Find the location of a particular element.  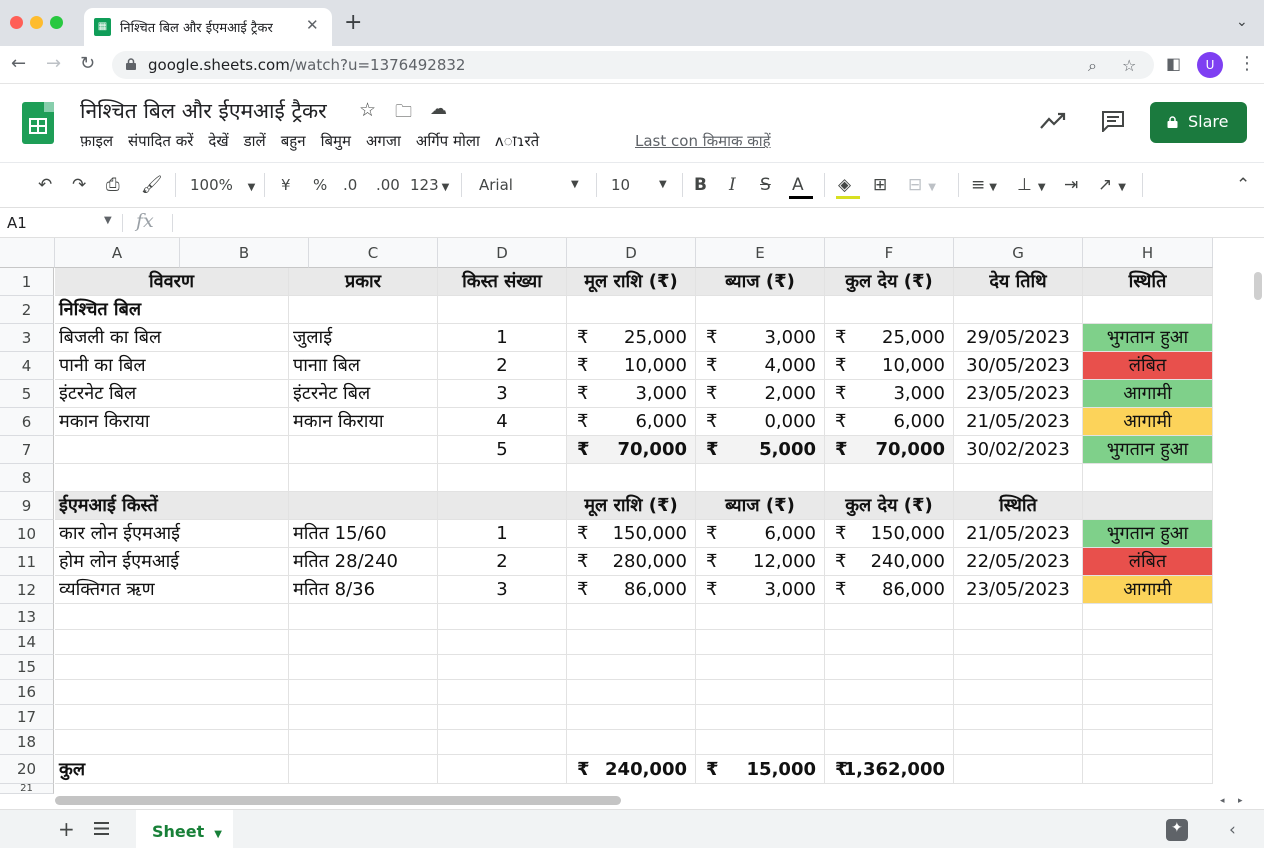

more-formats-button: 123 ▼ is located at coordinates (429, 186).